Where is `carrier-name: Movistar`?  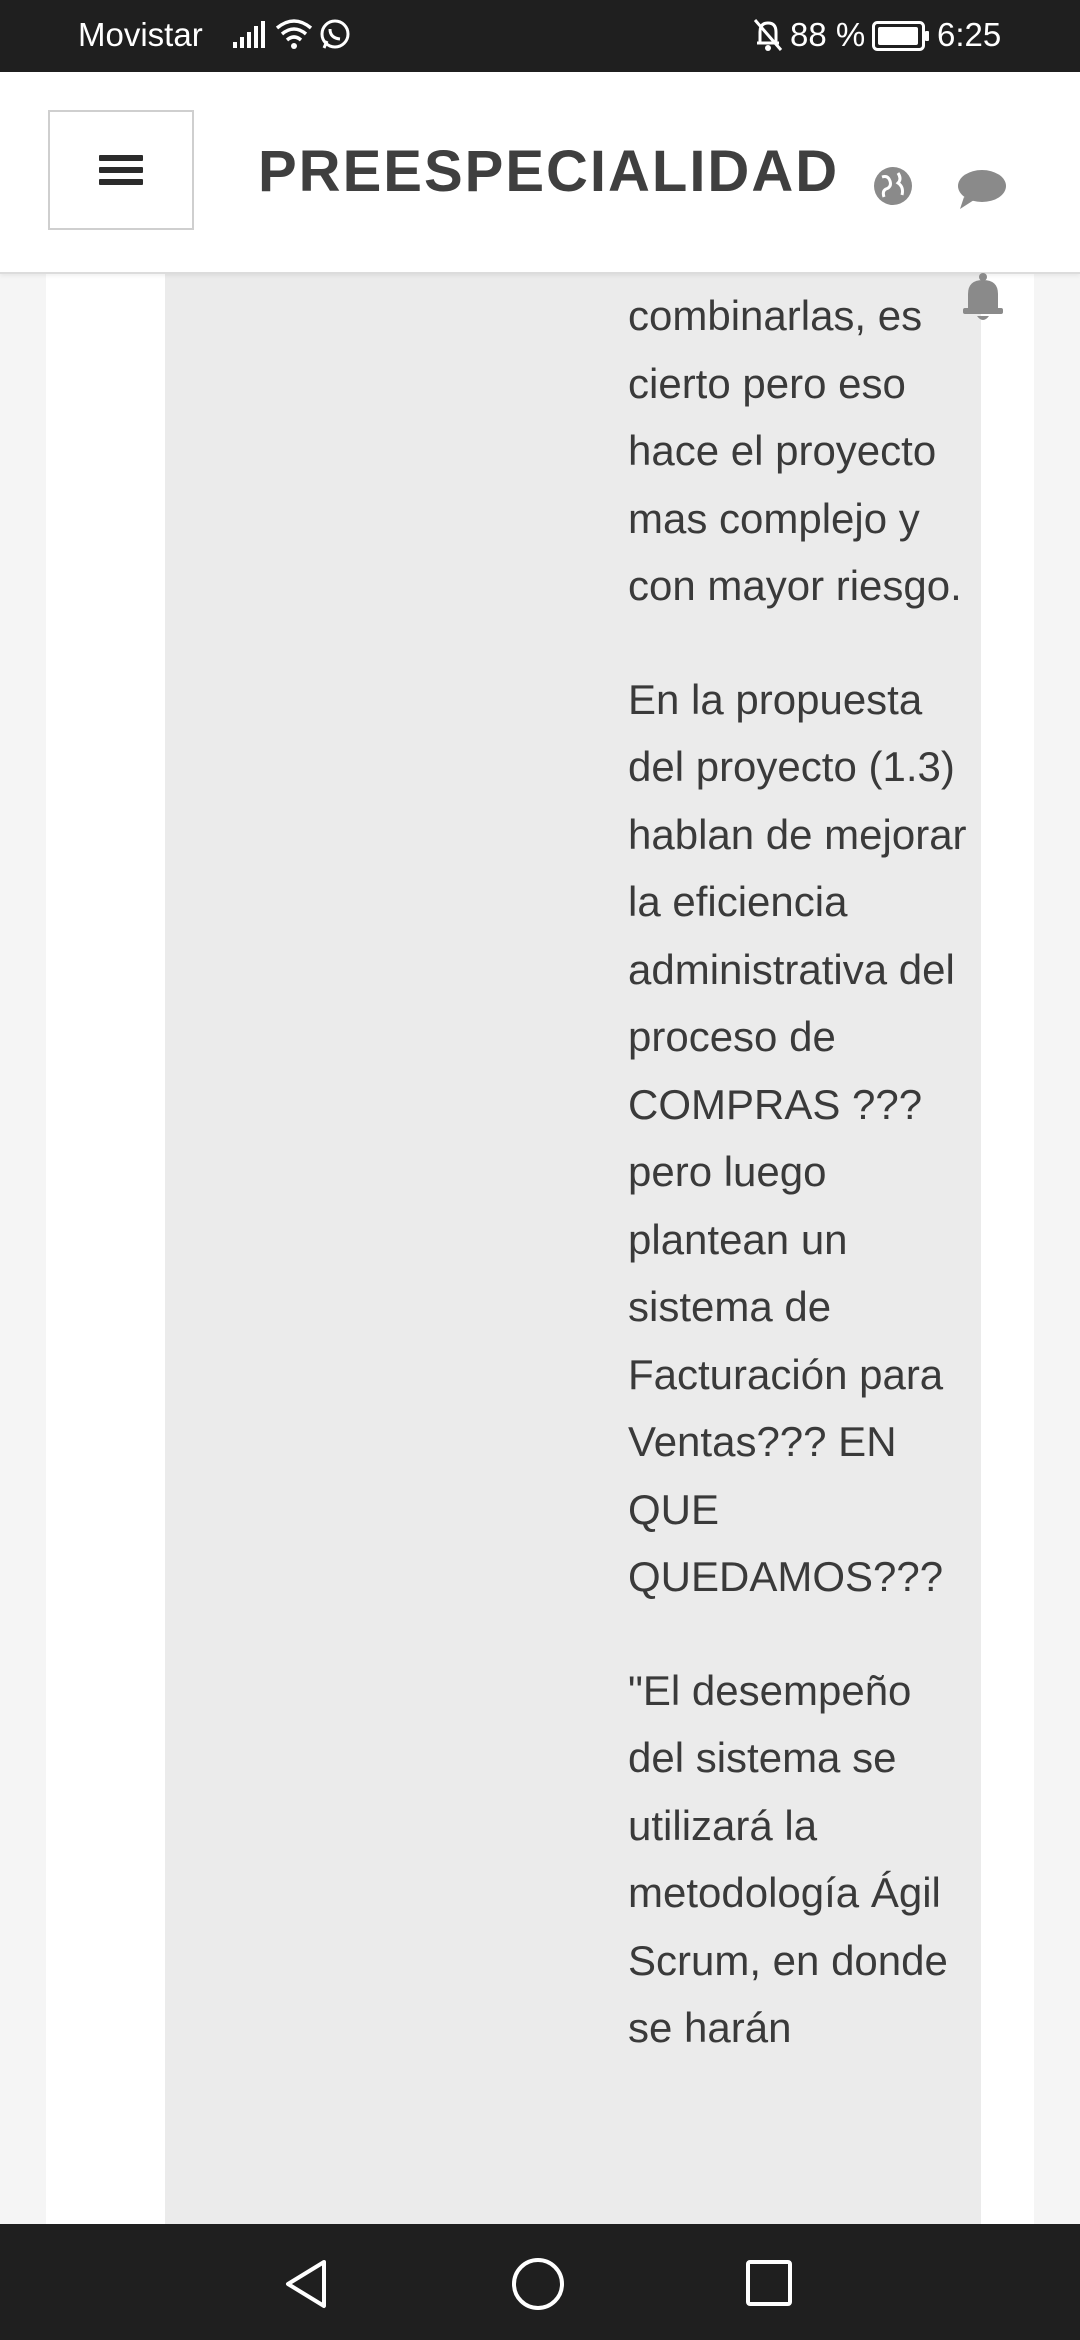 carrier-name: Movistar is located at coordinates (140, 34).